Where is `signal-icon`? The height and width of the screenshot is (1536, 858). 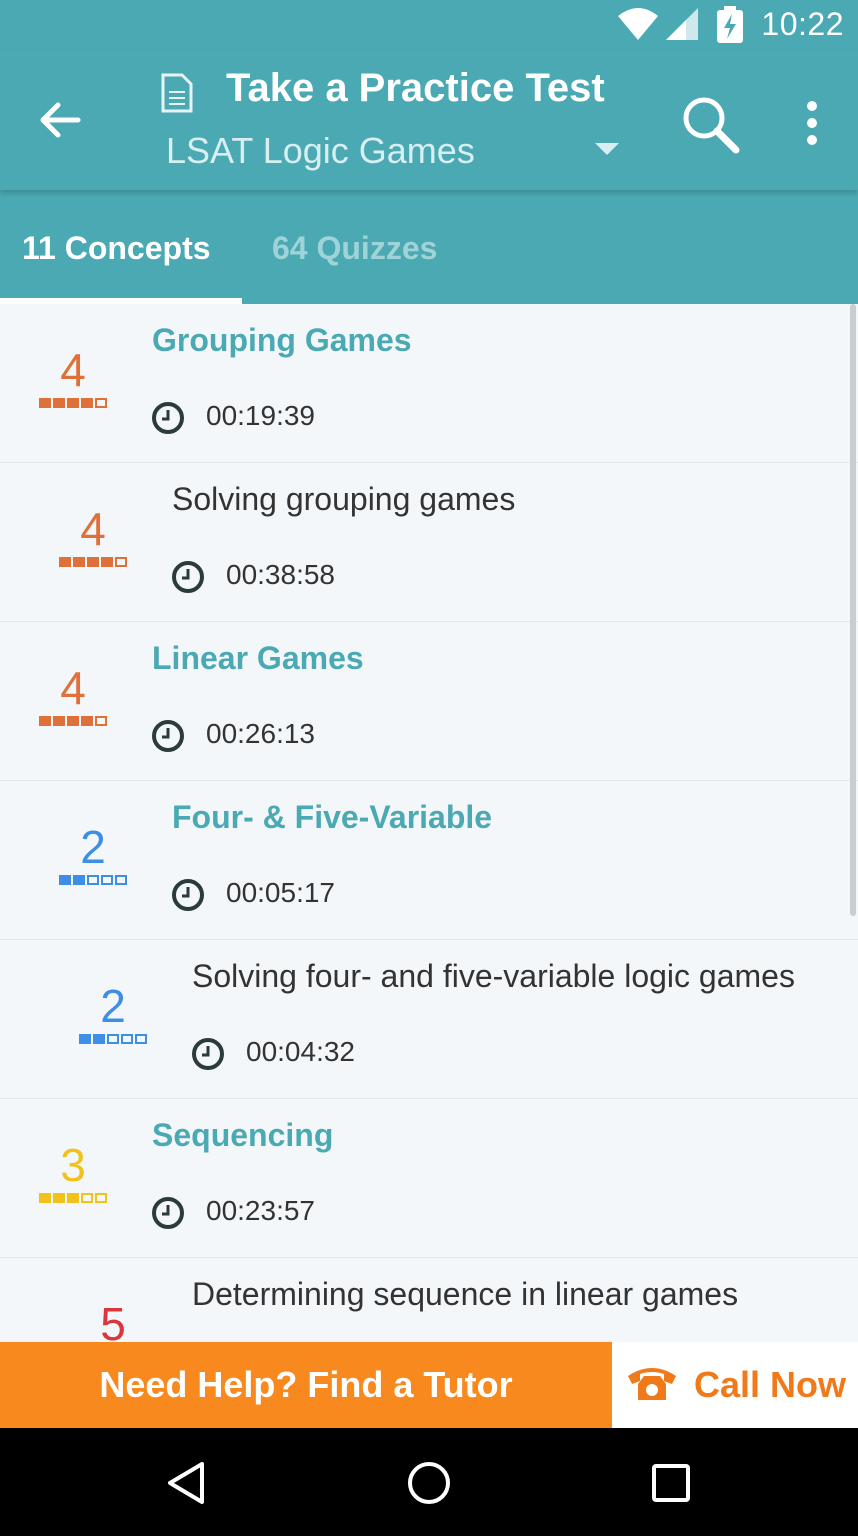 signal-icon is located at coordinates (682, 24).